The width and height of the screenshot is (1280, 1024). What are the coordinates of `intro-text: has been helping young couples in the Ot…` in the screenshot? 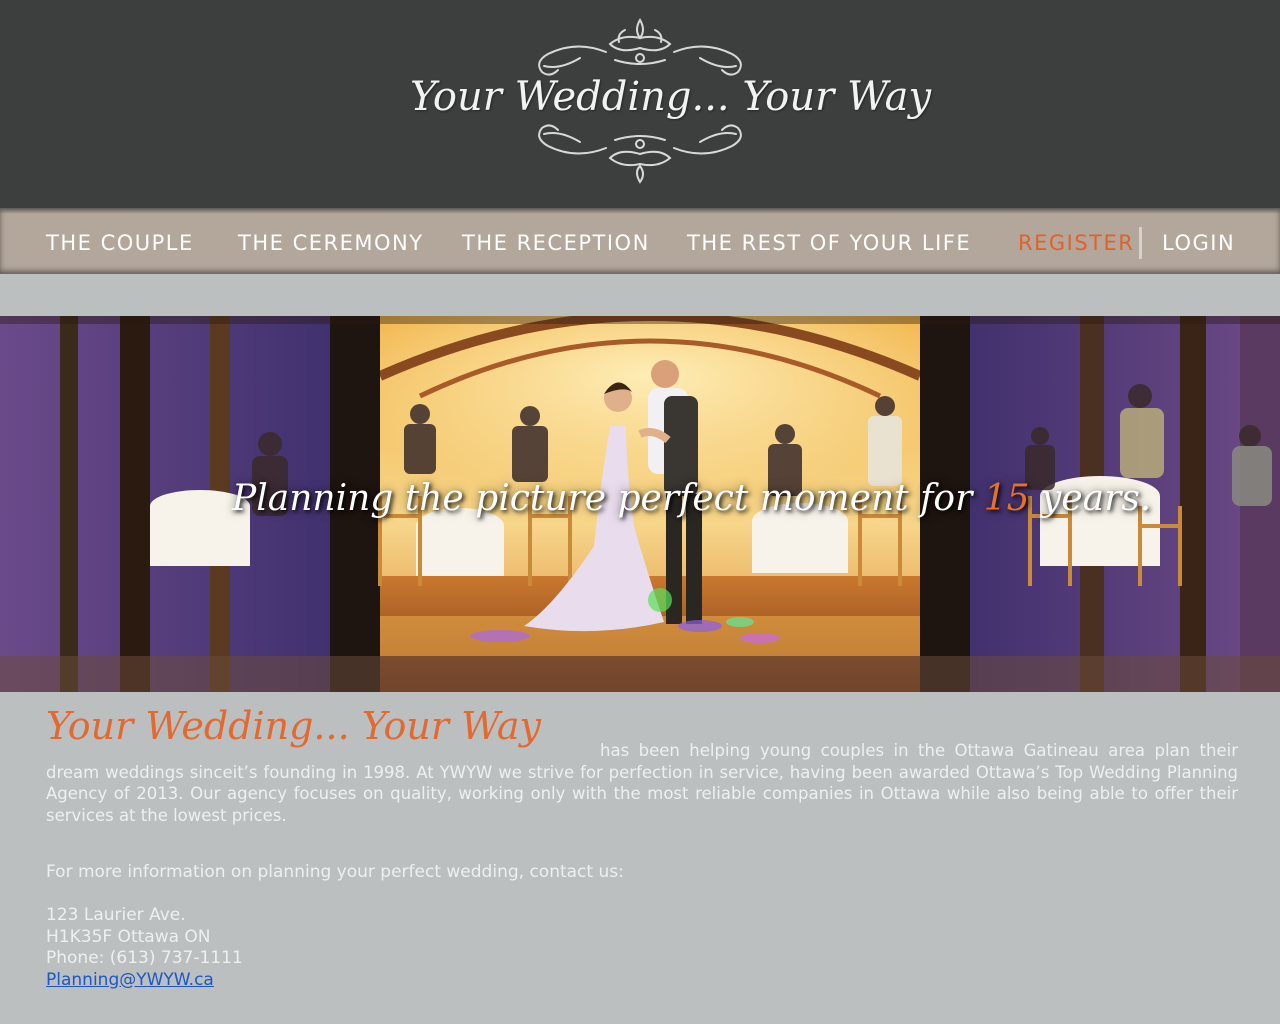 It's located at (642, 783).